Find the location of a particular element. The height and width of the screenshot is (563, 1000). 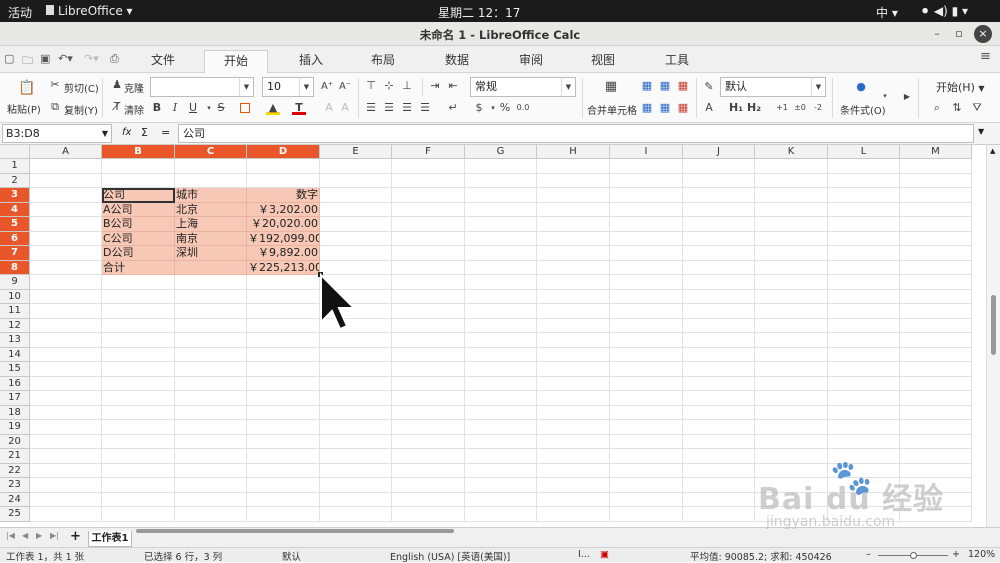

cell-i5 is located at coordinates (646, 224).